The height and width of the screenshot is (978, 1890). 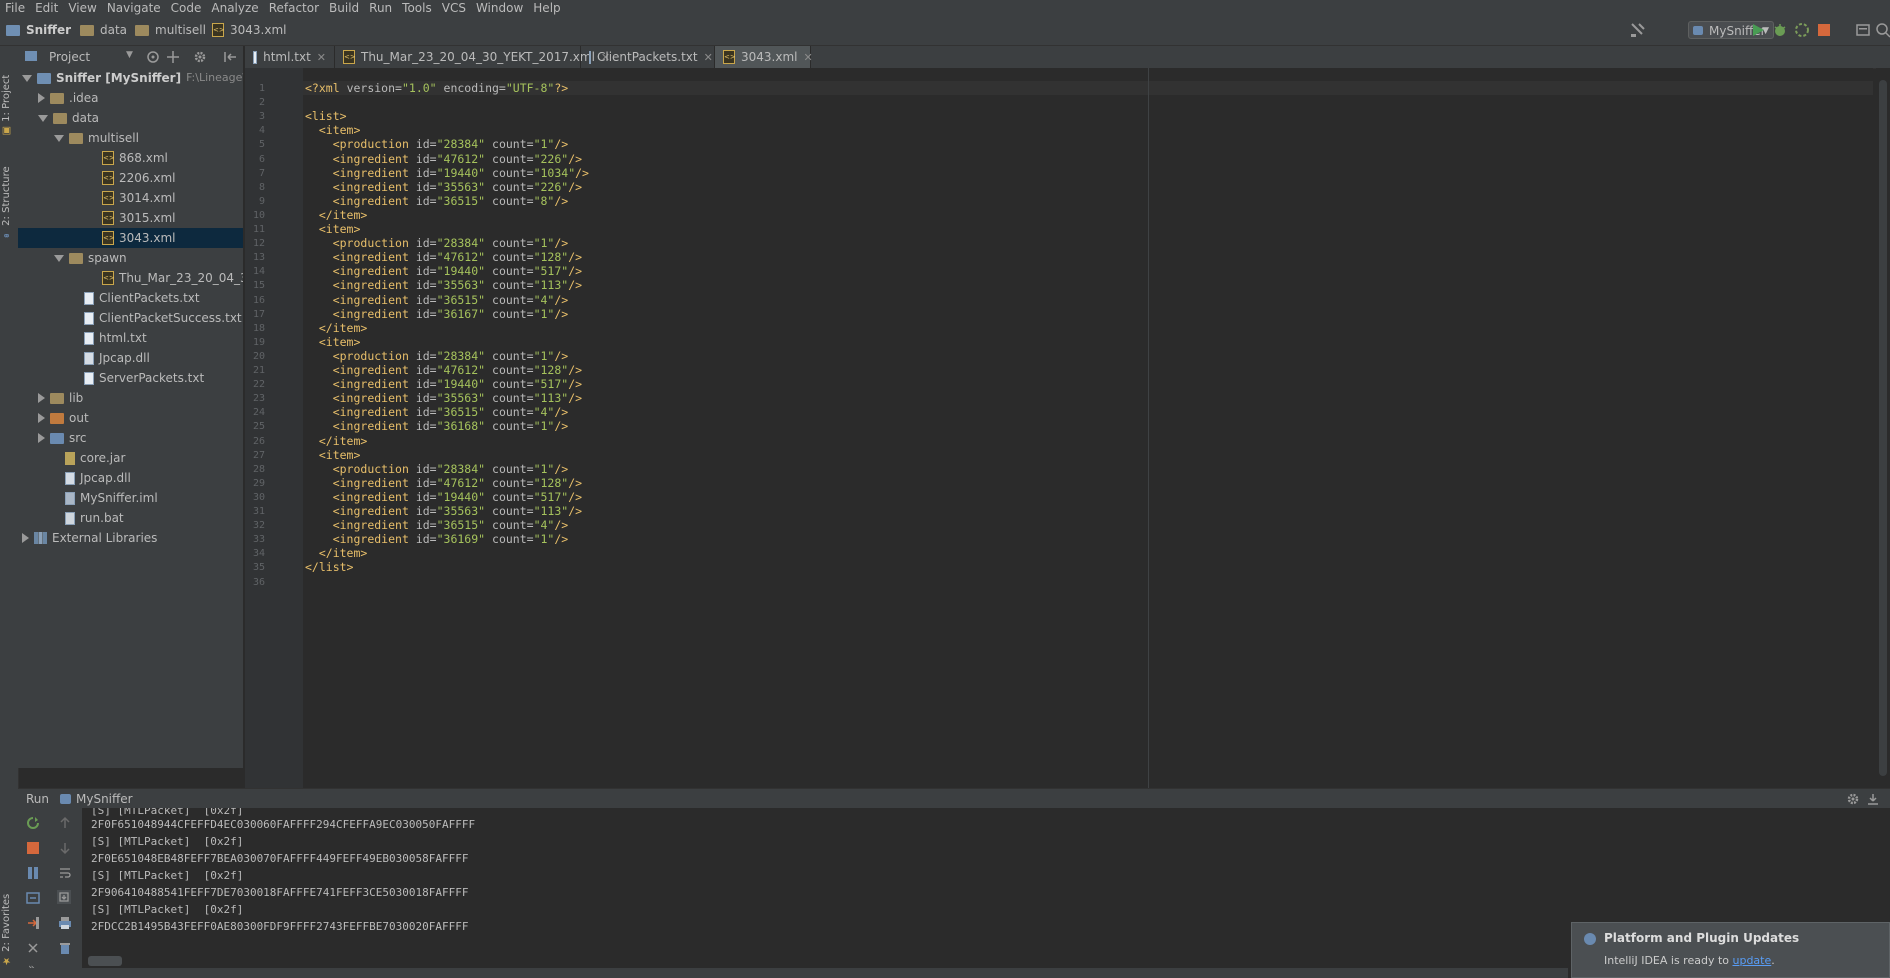 What do you see at coordinates (6, 195) in the screenshot?
I see `structure-tool-window-tab: ⚭ 2: Structure` at bounding box center [6, 195].